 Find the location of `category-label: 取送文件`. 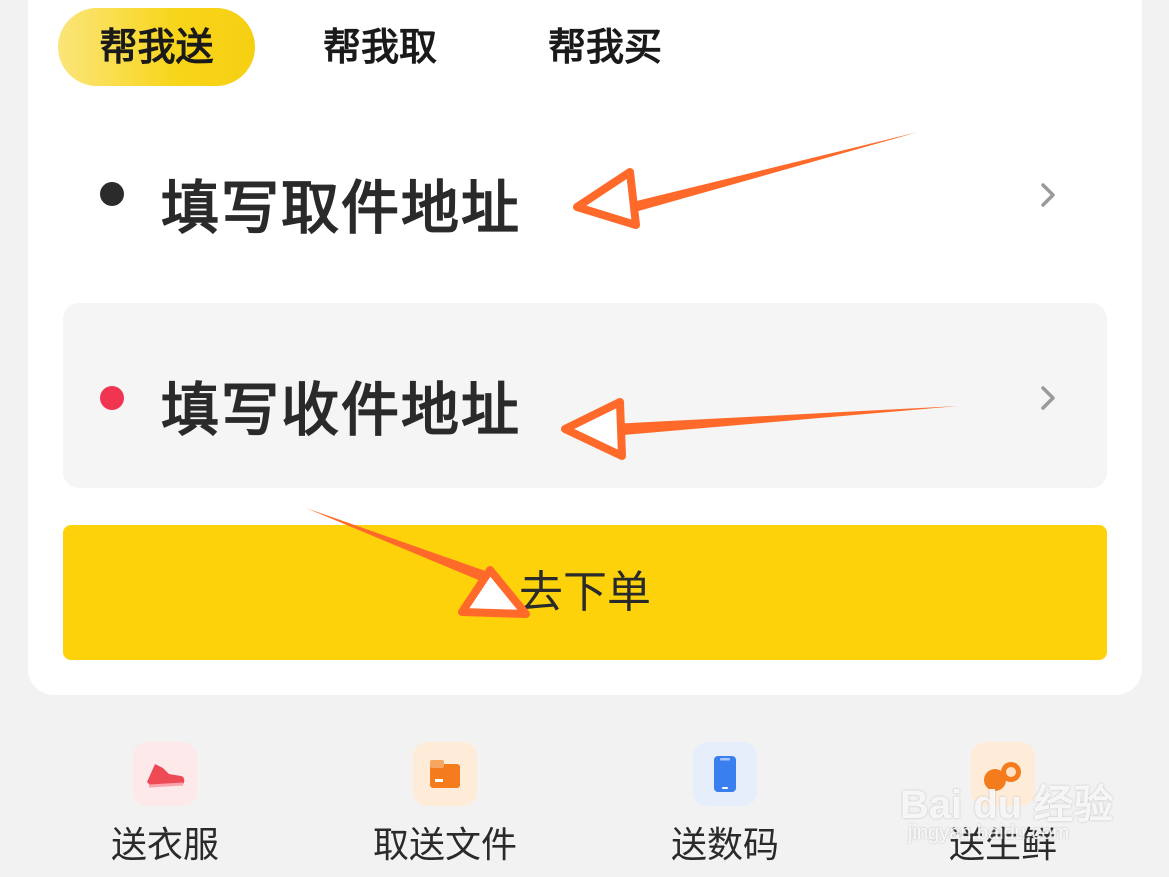

category-label: 取送文件 is located at coordinates (444, 845).